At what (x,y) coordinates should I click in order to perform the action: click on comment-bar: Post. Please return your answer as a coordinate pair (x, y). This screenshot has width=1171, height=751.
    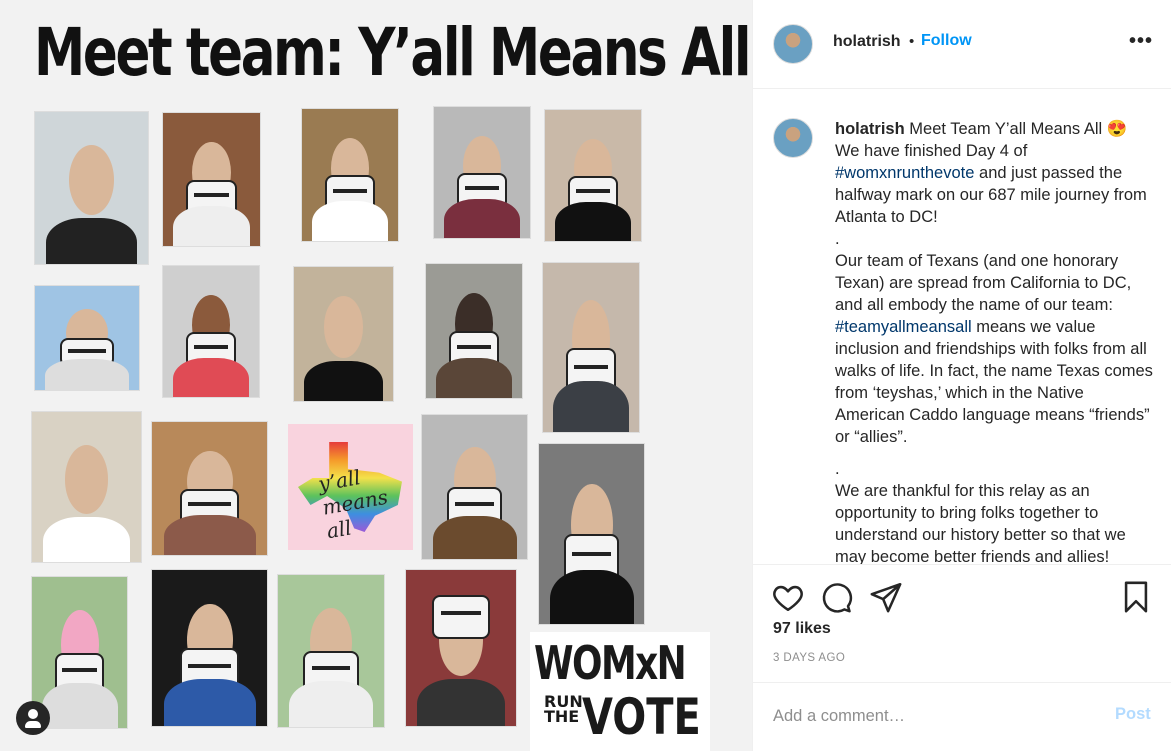
    Looking at the image, I should click on (962, 716).